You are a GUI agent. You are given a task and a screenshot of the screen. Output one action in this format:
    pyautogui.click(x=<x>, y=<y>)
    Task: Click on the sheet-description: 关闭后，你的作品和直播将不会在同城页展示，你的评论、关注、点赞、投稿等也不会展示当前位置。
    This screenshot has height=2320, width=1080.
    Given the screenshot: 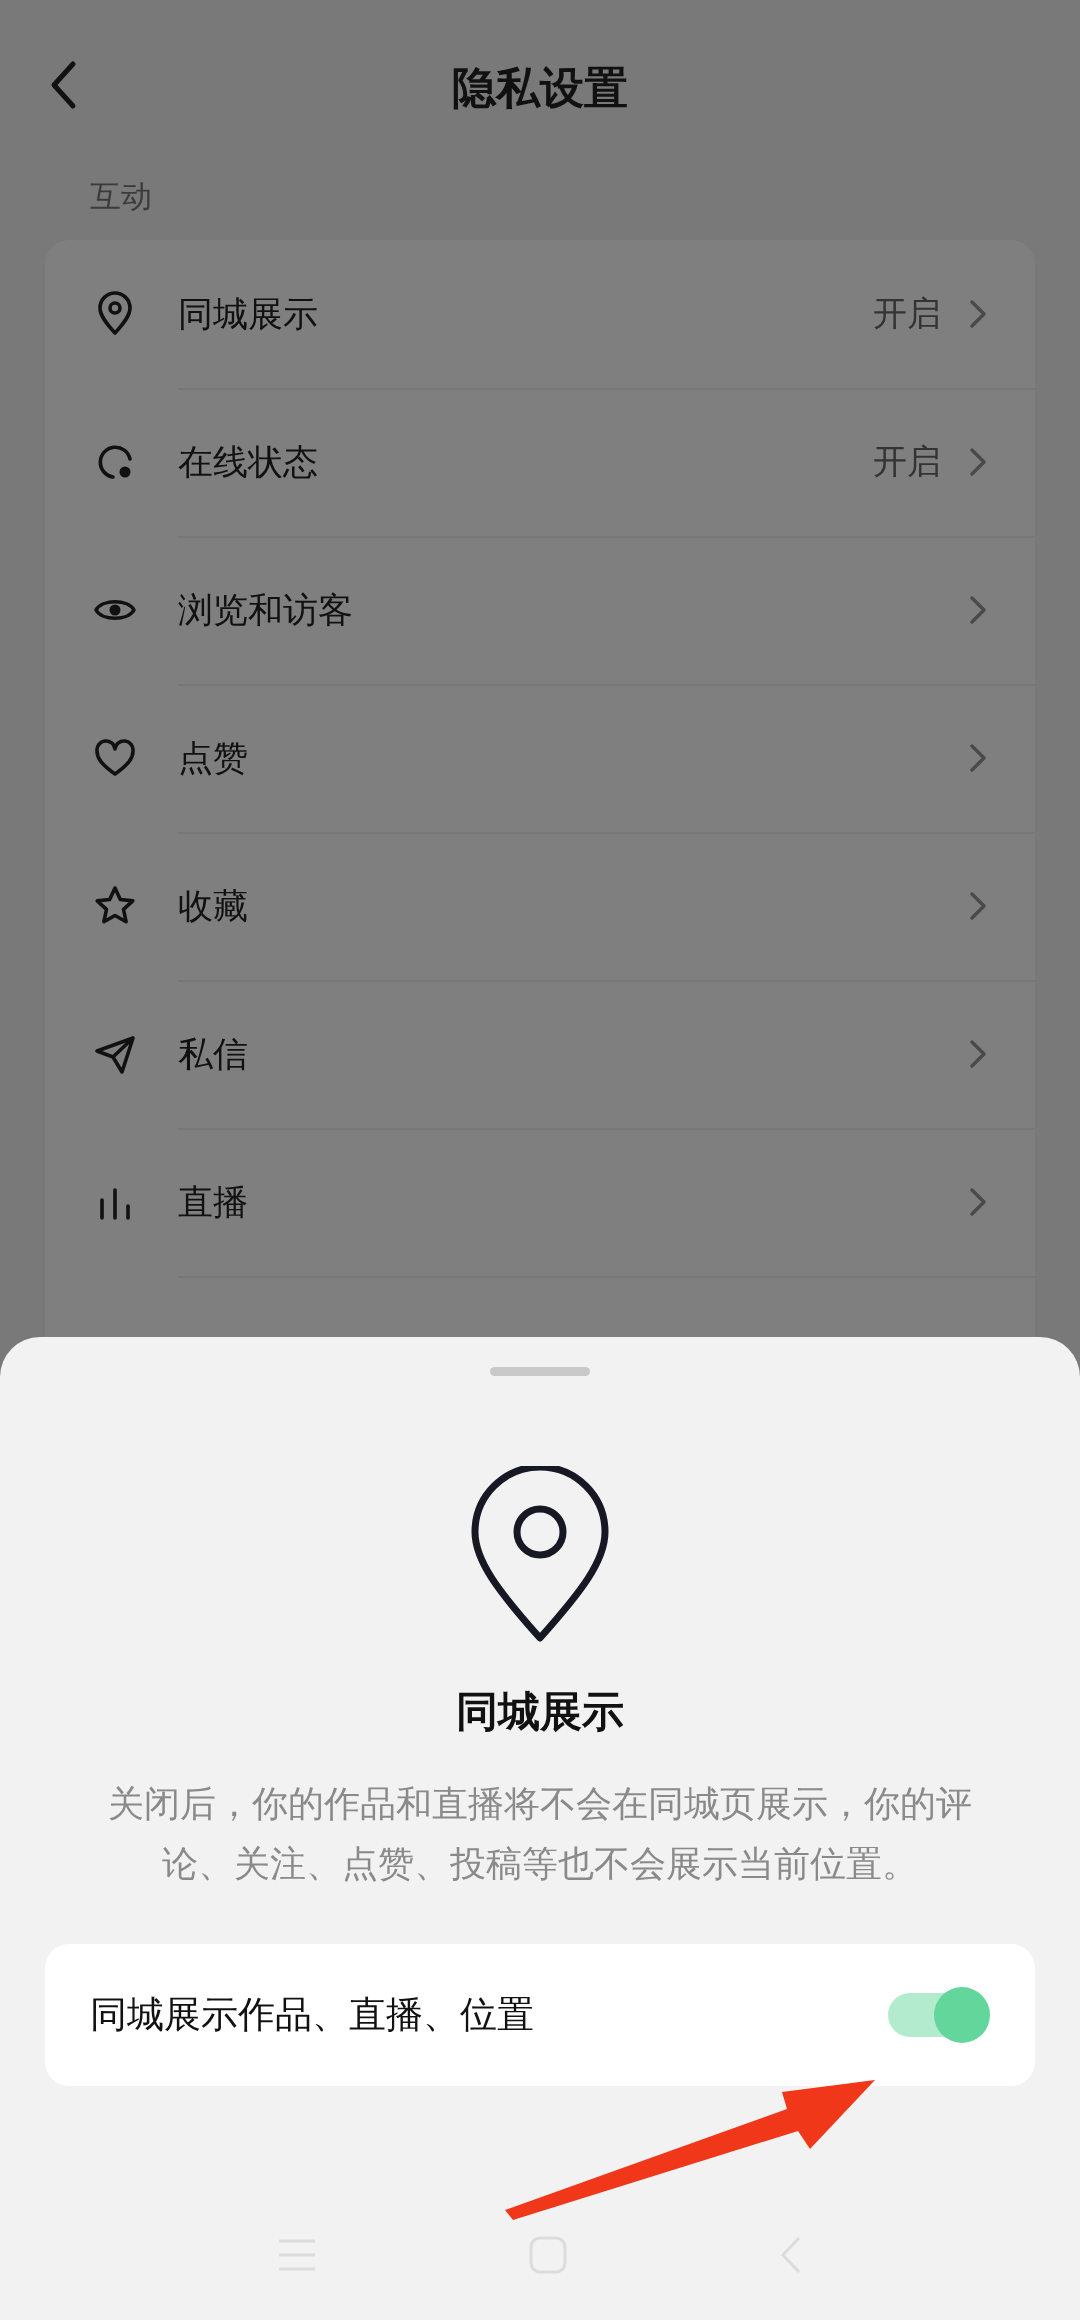 What is the action you would take?
    pyautogui.click(x=540, y=1834)
    